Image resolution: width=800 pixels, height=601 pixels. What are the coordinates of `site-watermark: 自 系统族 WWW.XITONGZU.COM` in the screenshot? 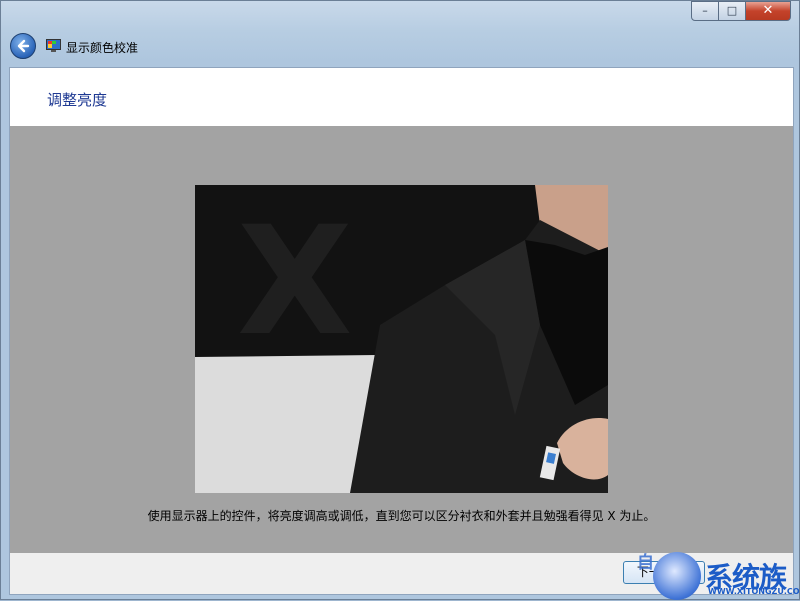 It's located at (711, 573).